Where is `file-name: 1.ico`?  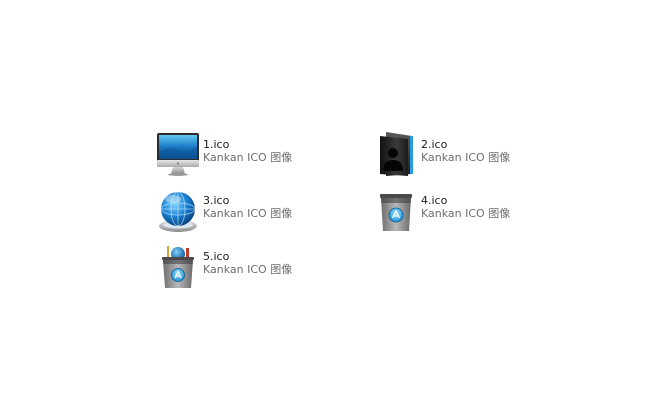 file-name: 1.ico is located at coordinates (216, 144).